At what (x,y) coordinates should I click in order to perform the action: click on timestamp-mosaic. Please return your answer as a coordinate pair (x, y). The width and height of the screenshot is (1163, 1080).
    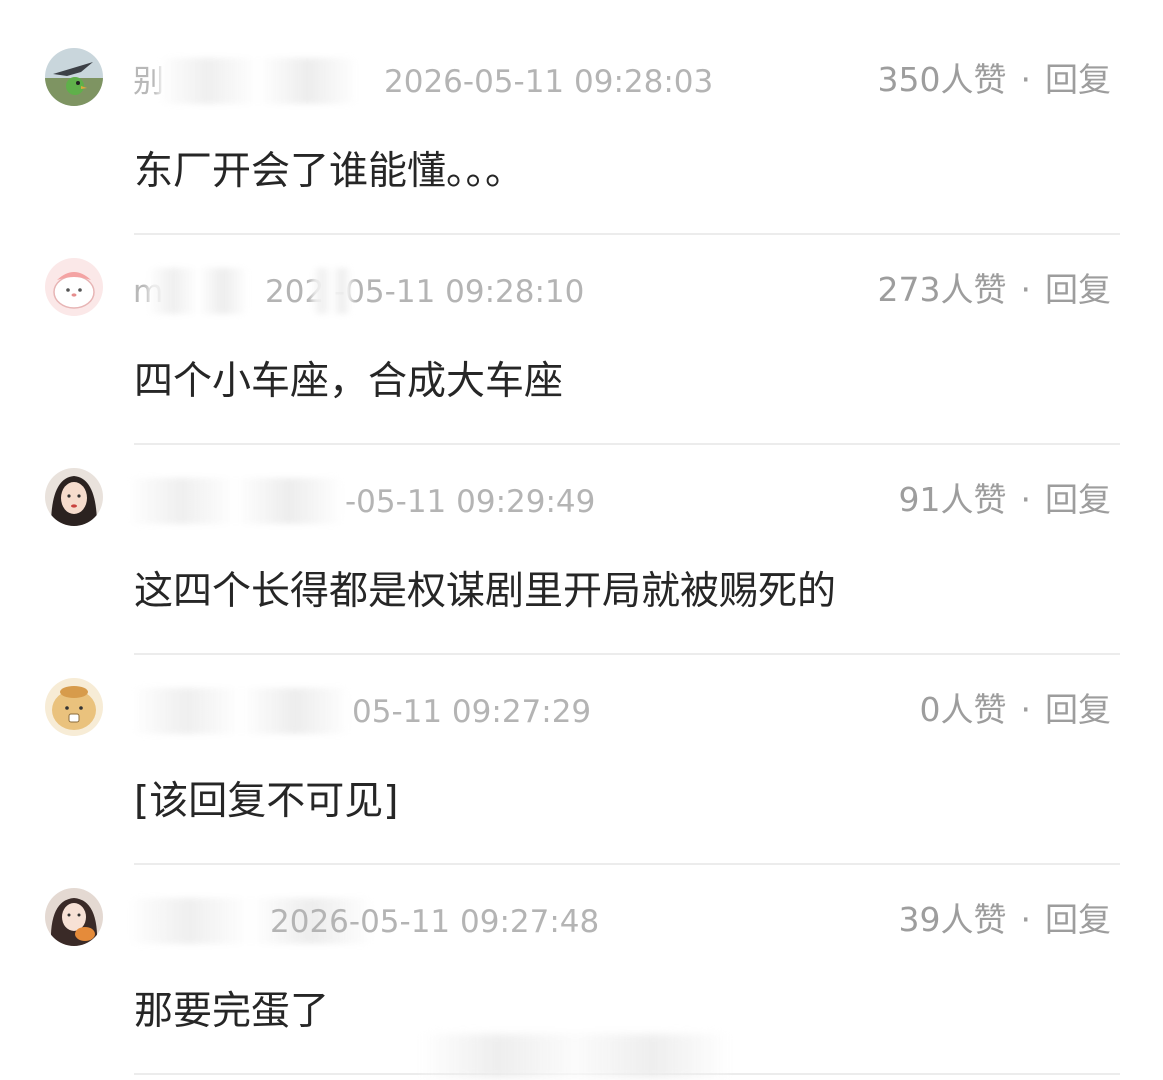
    Looking at the image, I should click on (332, 291).